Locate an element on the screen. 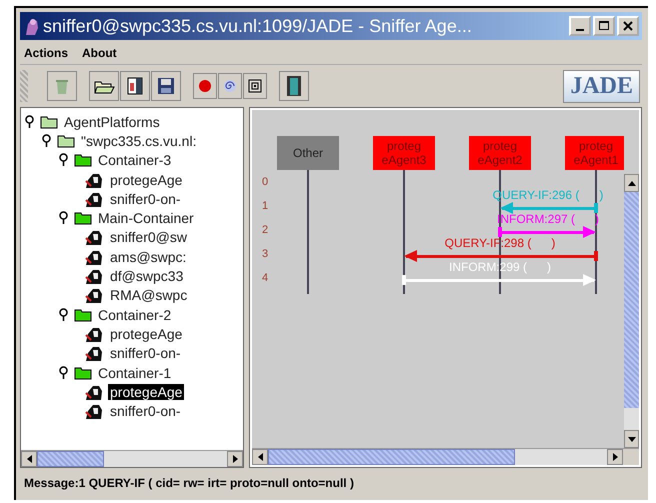  agent-node: RMA@swpc is located at coordinates (149, 295).